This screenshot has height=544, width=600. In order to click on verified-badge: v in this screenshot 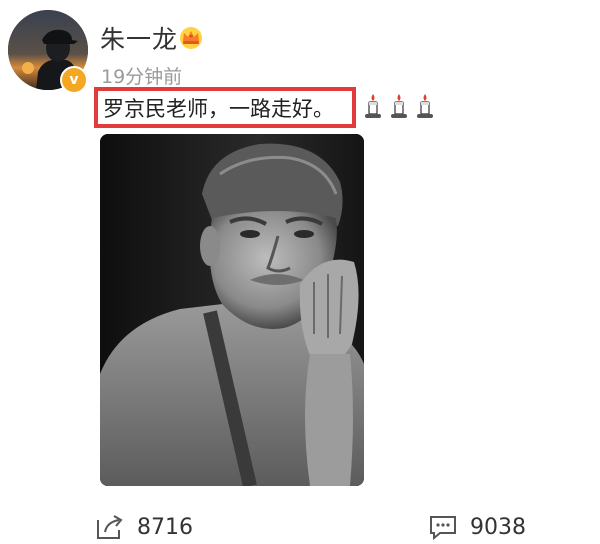, I will do `click(74, 80)`.